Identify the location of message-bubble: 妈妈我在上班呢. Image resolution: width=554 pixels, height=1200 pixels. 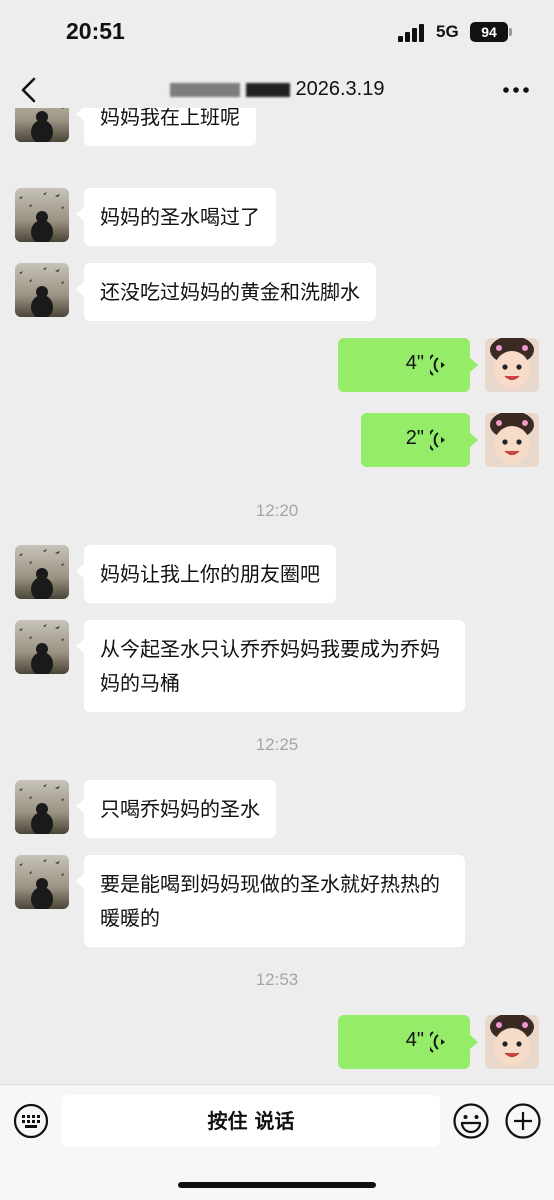
(166, 127).